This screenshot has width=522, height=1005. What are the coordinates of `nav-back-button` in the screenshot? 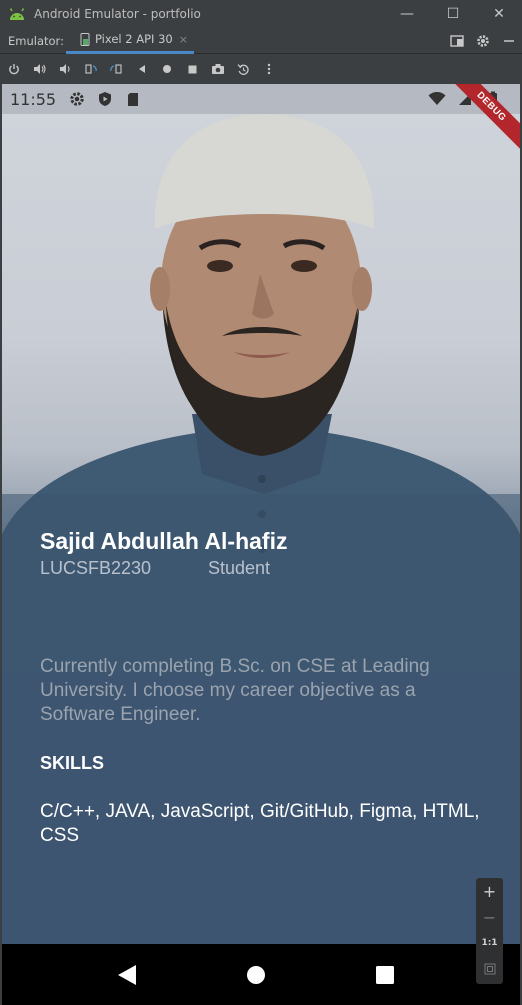 It's located at (127, 975).